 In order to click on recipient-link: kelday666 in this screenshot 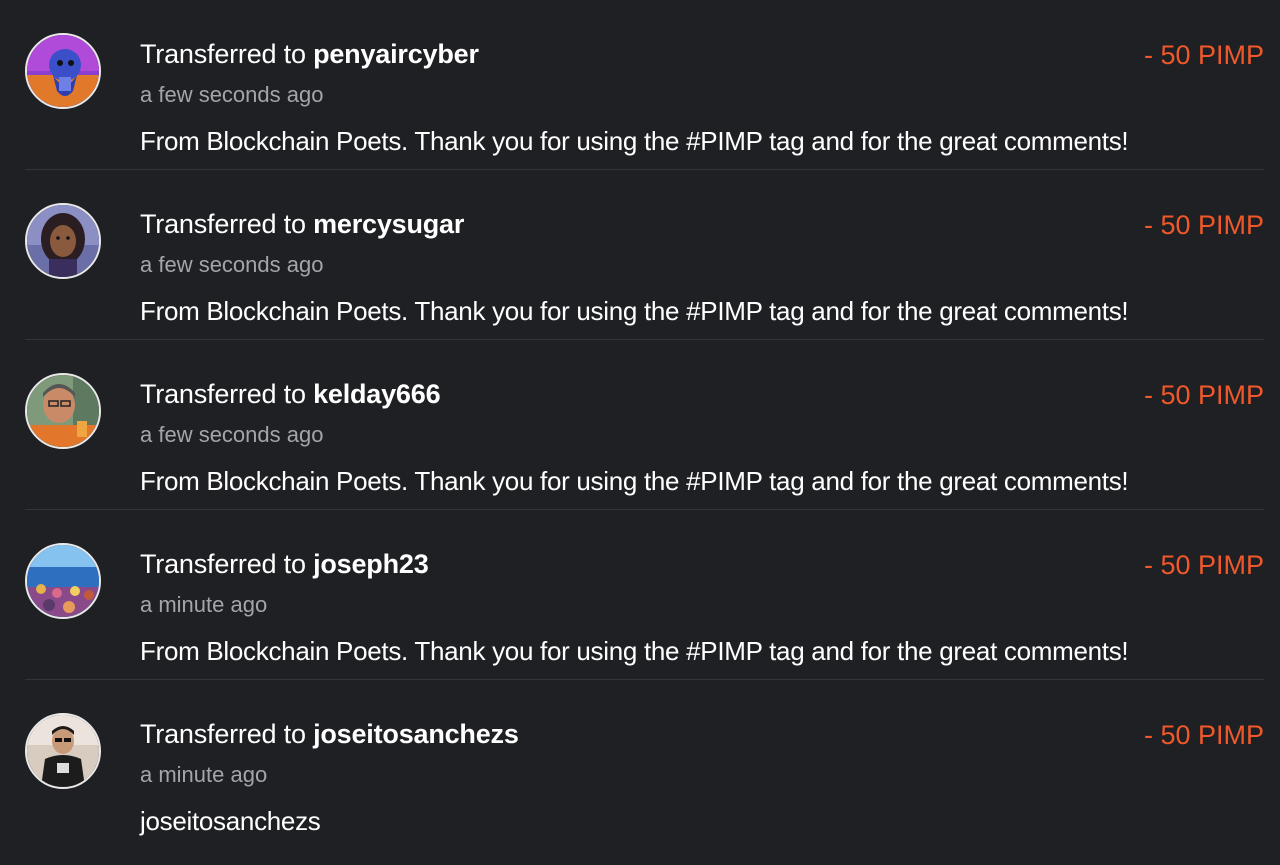, I will do `click(377, 394)`.